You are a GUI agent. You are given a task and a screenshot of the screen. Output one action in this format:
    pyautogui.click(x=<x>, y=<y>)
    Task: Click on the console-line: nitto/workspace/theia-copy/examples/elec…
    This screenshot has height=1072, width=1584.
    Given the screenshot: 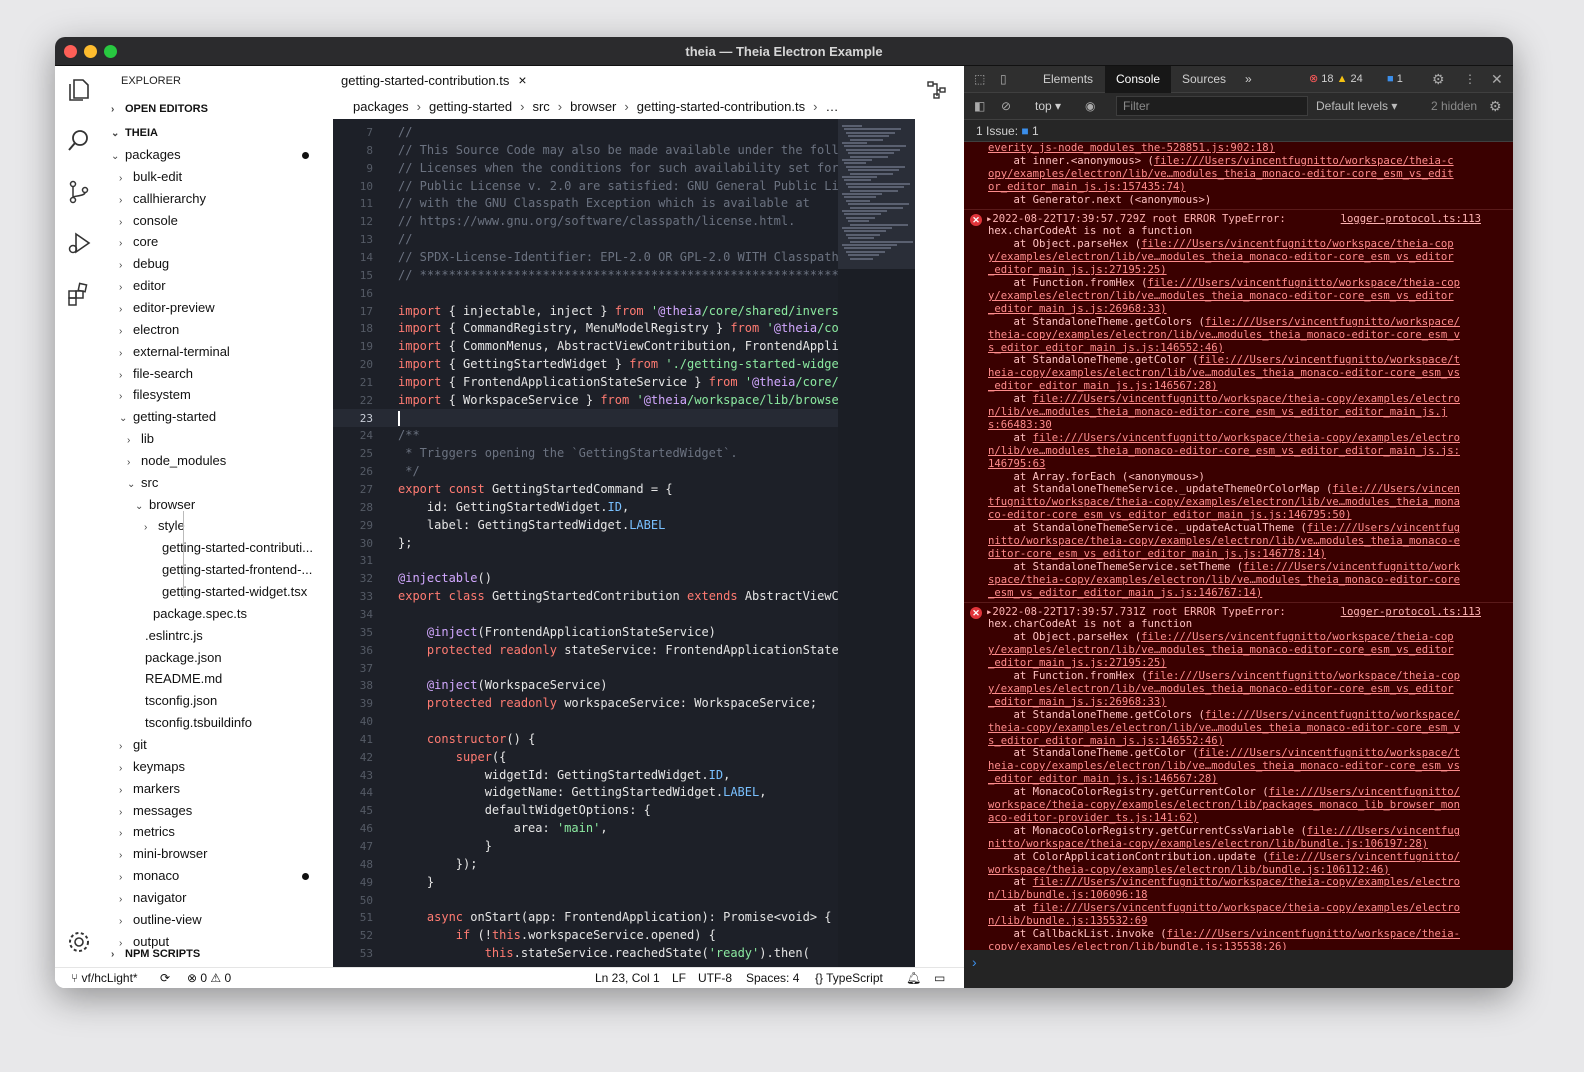 What is the action you would take?
    pyautogui.click(x=1233, y=844)
    